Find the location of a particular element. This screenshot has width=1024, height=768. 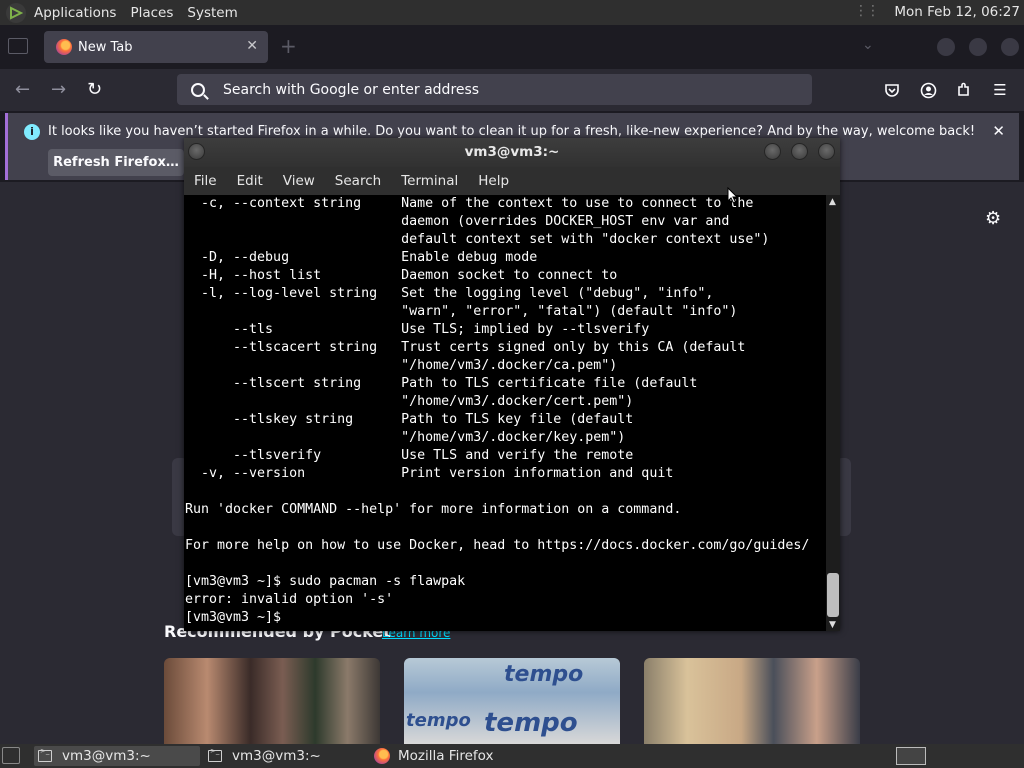

bottom-taskbar: vm3@vm3:~ vm3@vm3:~ Mozilla Firefox is located at coordinates (512, 756).